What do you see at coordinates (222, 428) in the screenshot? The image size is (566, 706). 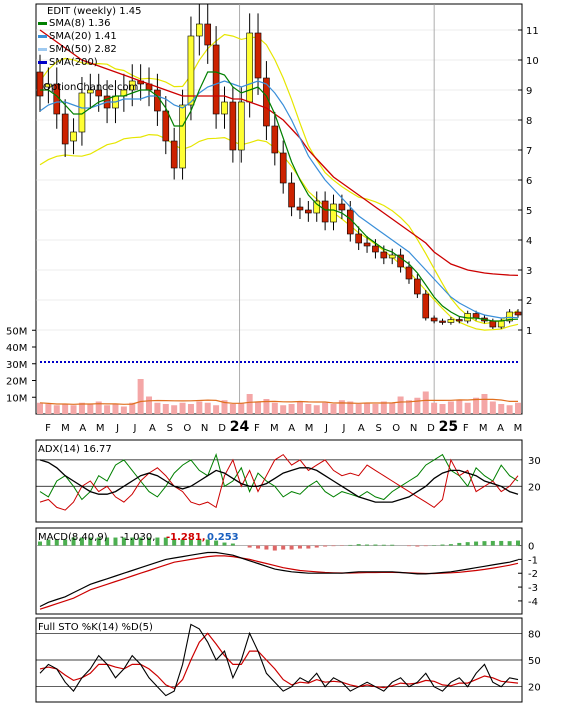 I see `x-tick-label: D` at bounding box center [222, 428].